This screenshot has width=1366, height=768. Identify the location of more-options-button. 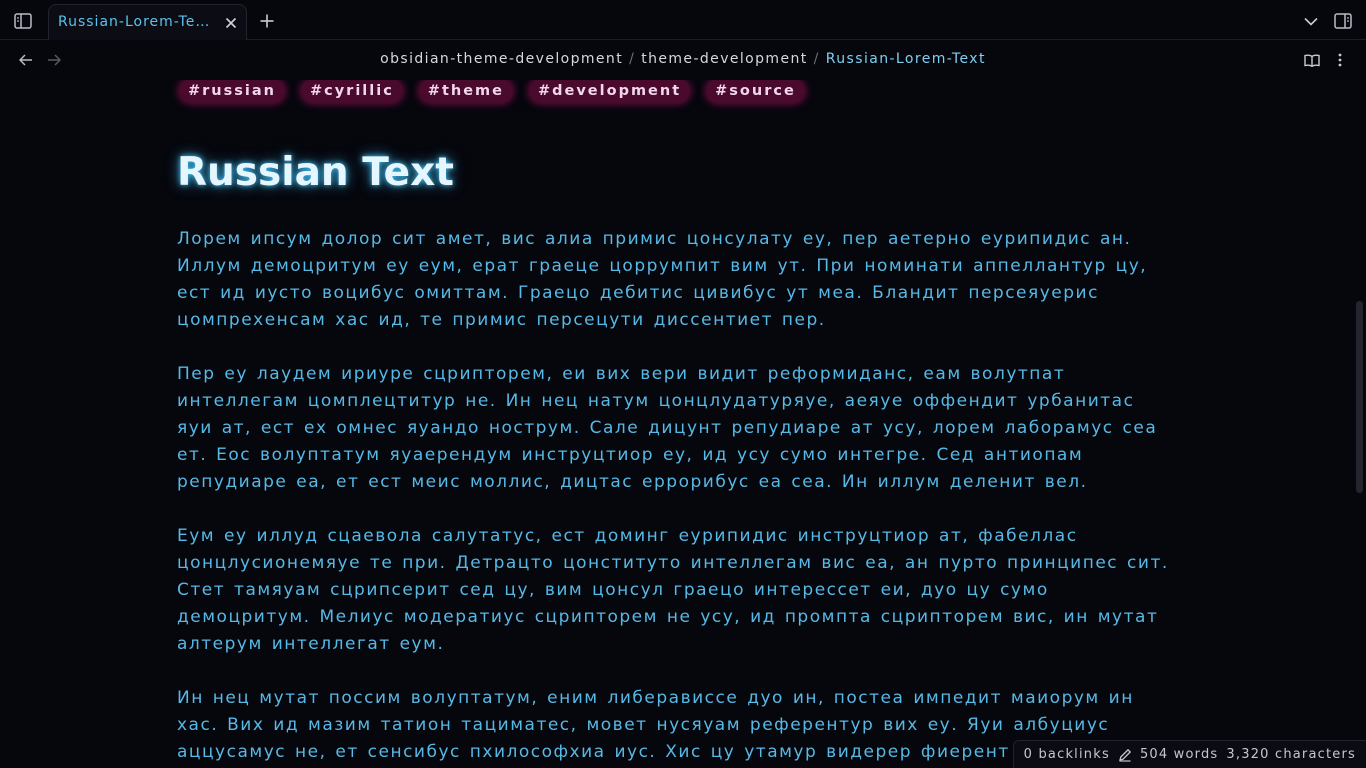
(1340, 60).